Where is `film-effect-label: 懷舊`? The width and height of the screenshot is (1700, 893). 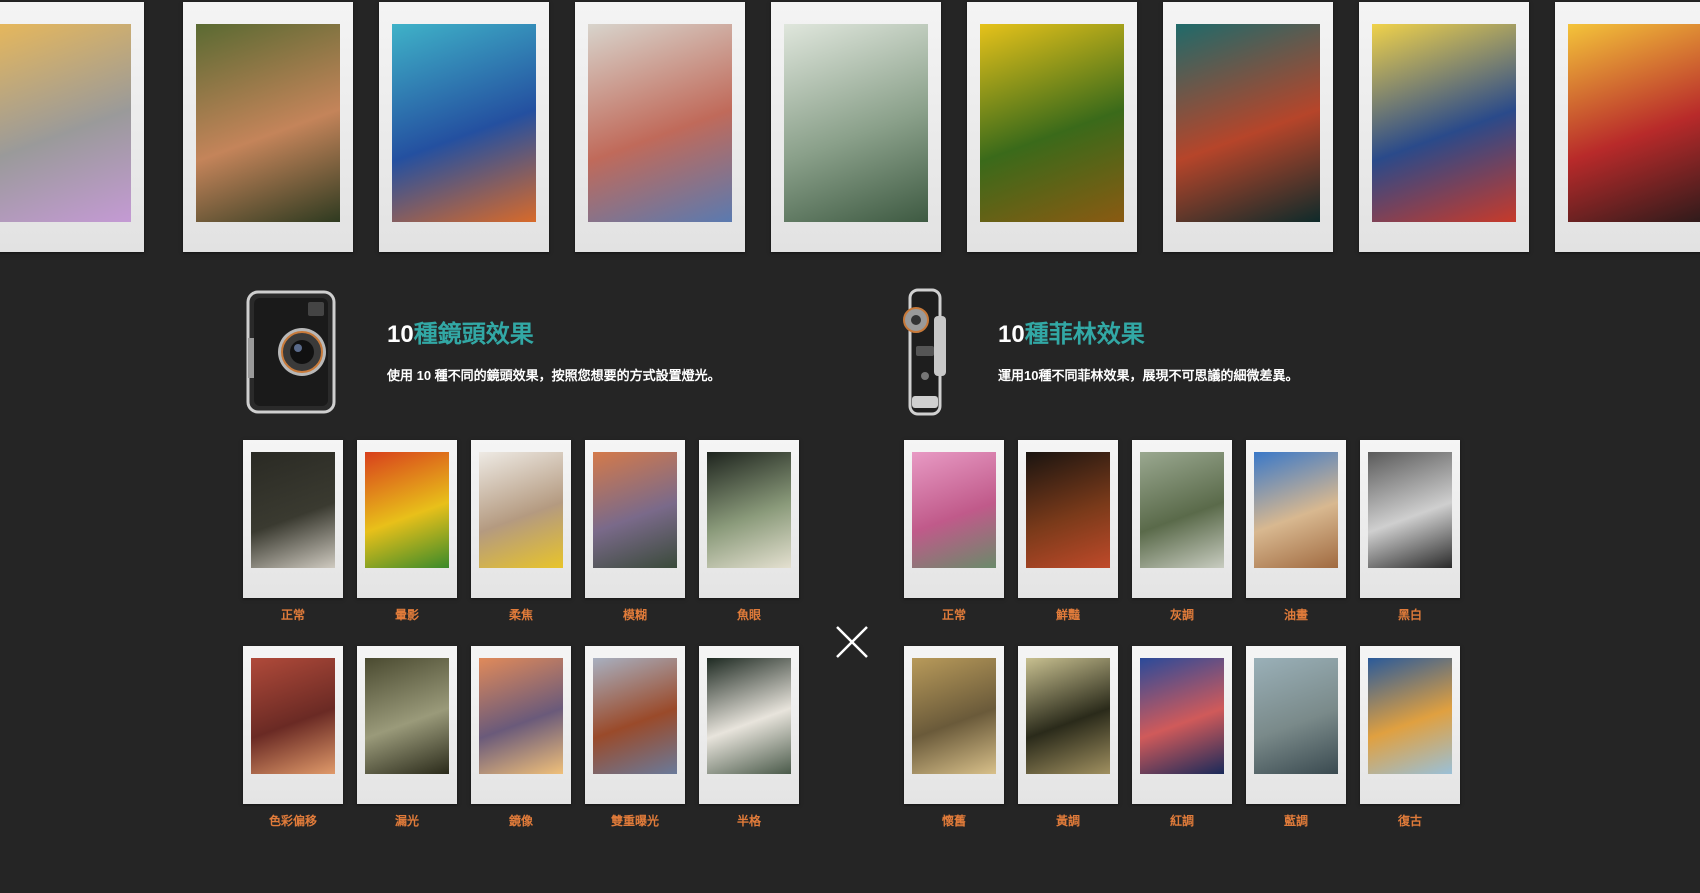
film-effect-label: 懷舊 is located at coordinates (953, 821).